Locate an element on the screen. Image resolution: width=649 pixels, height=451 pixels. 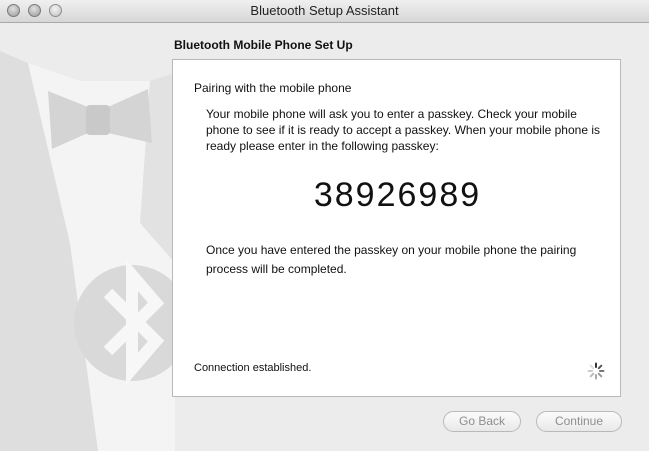
go-back-button: Go Back is located at coordinates (482, 421).